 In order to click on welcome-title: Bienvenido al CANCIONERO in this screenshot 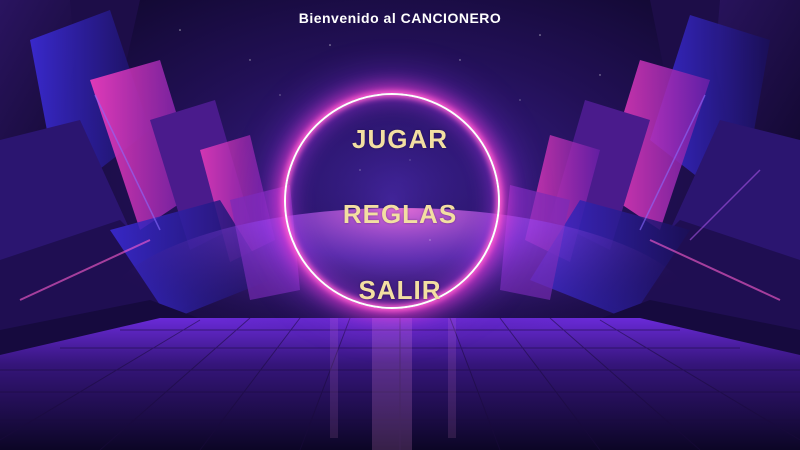, I will do `click(400, 18)`.